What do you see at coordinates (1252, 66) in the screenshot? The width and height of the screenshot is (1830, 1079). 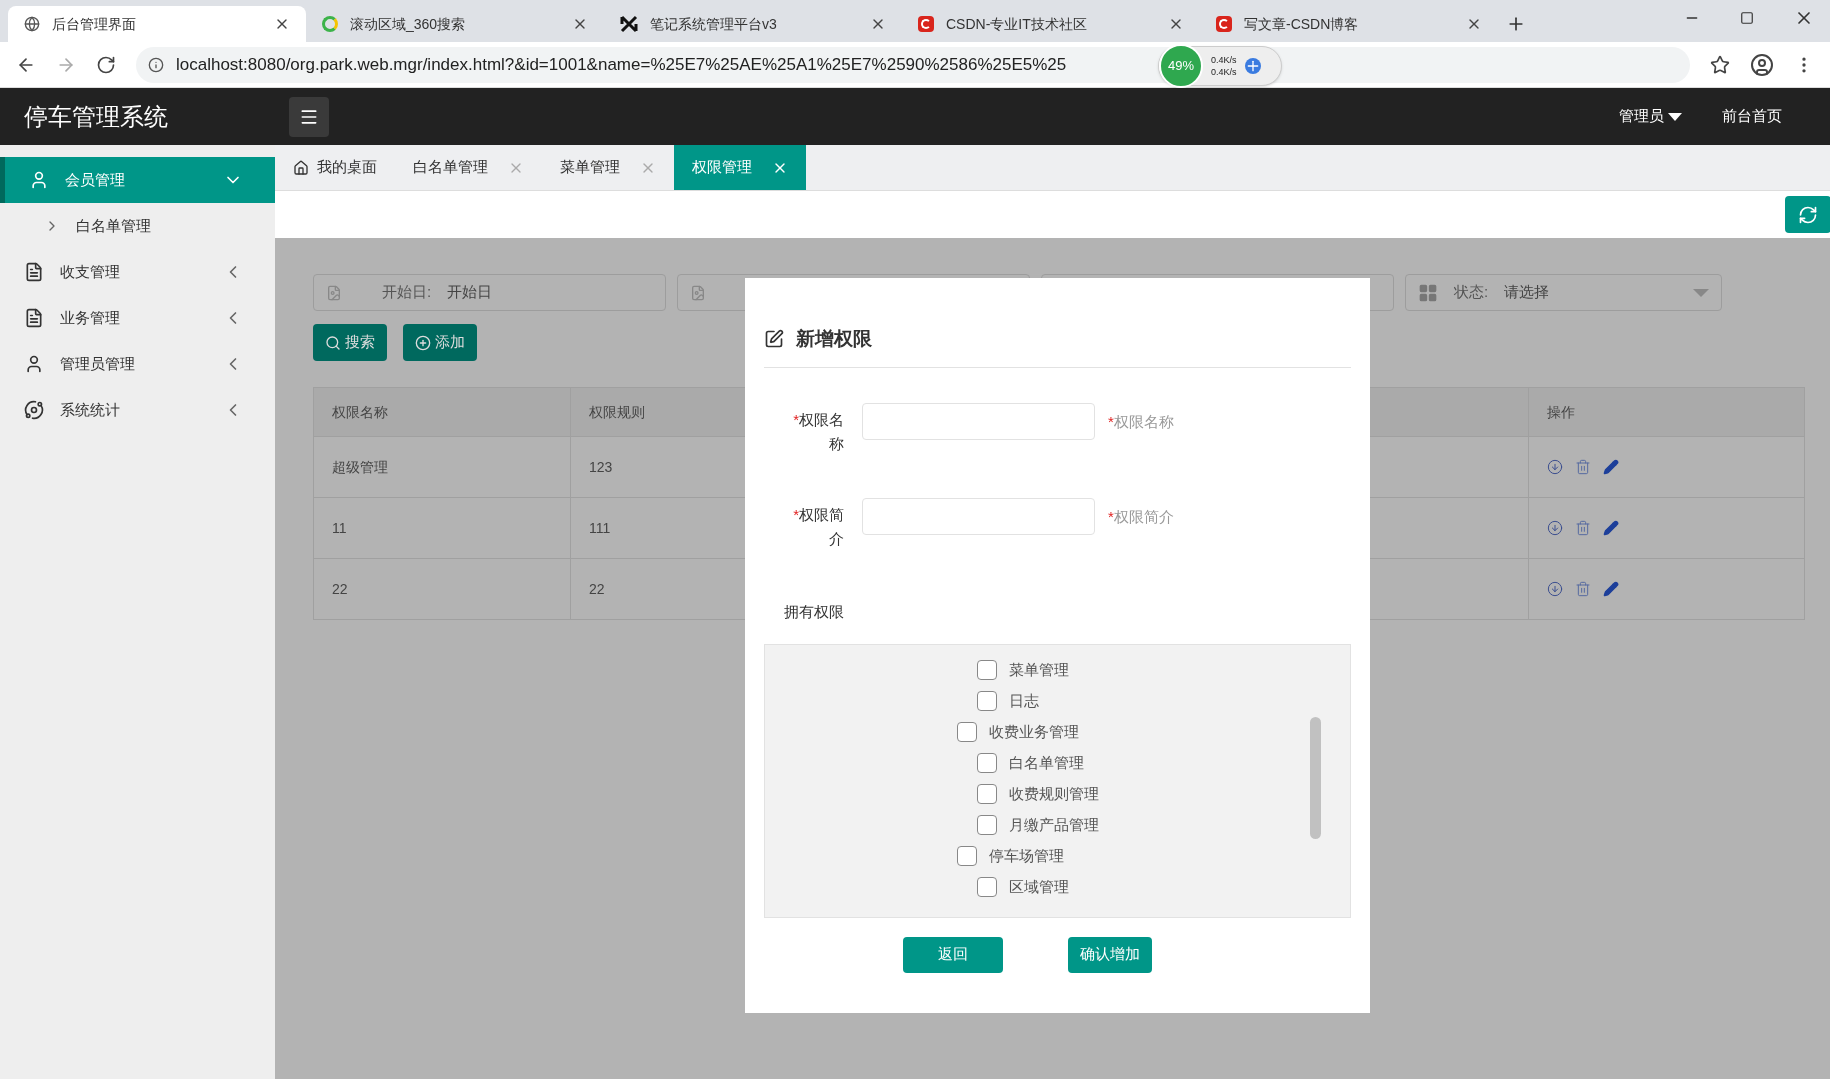 I see `add-icon` at bounding box center [1252, 66].